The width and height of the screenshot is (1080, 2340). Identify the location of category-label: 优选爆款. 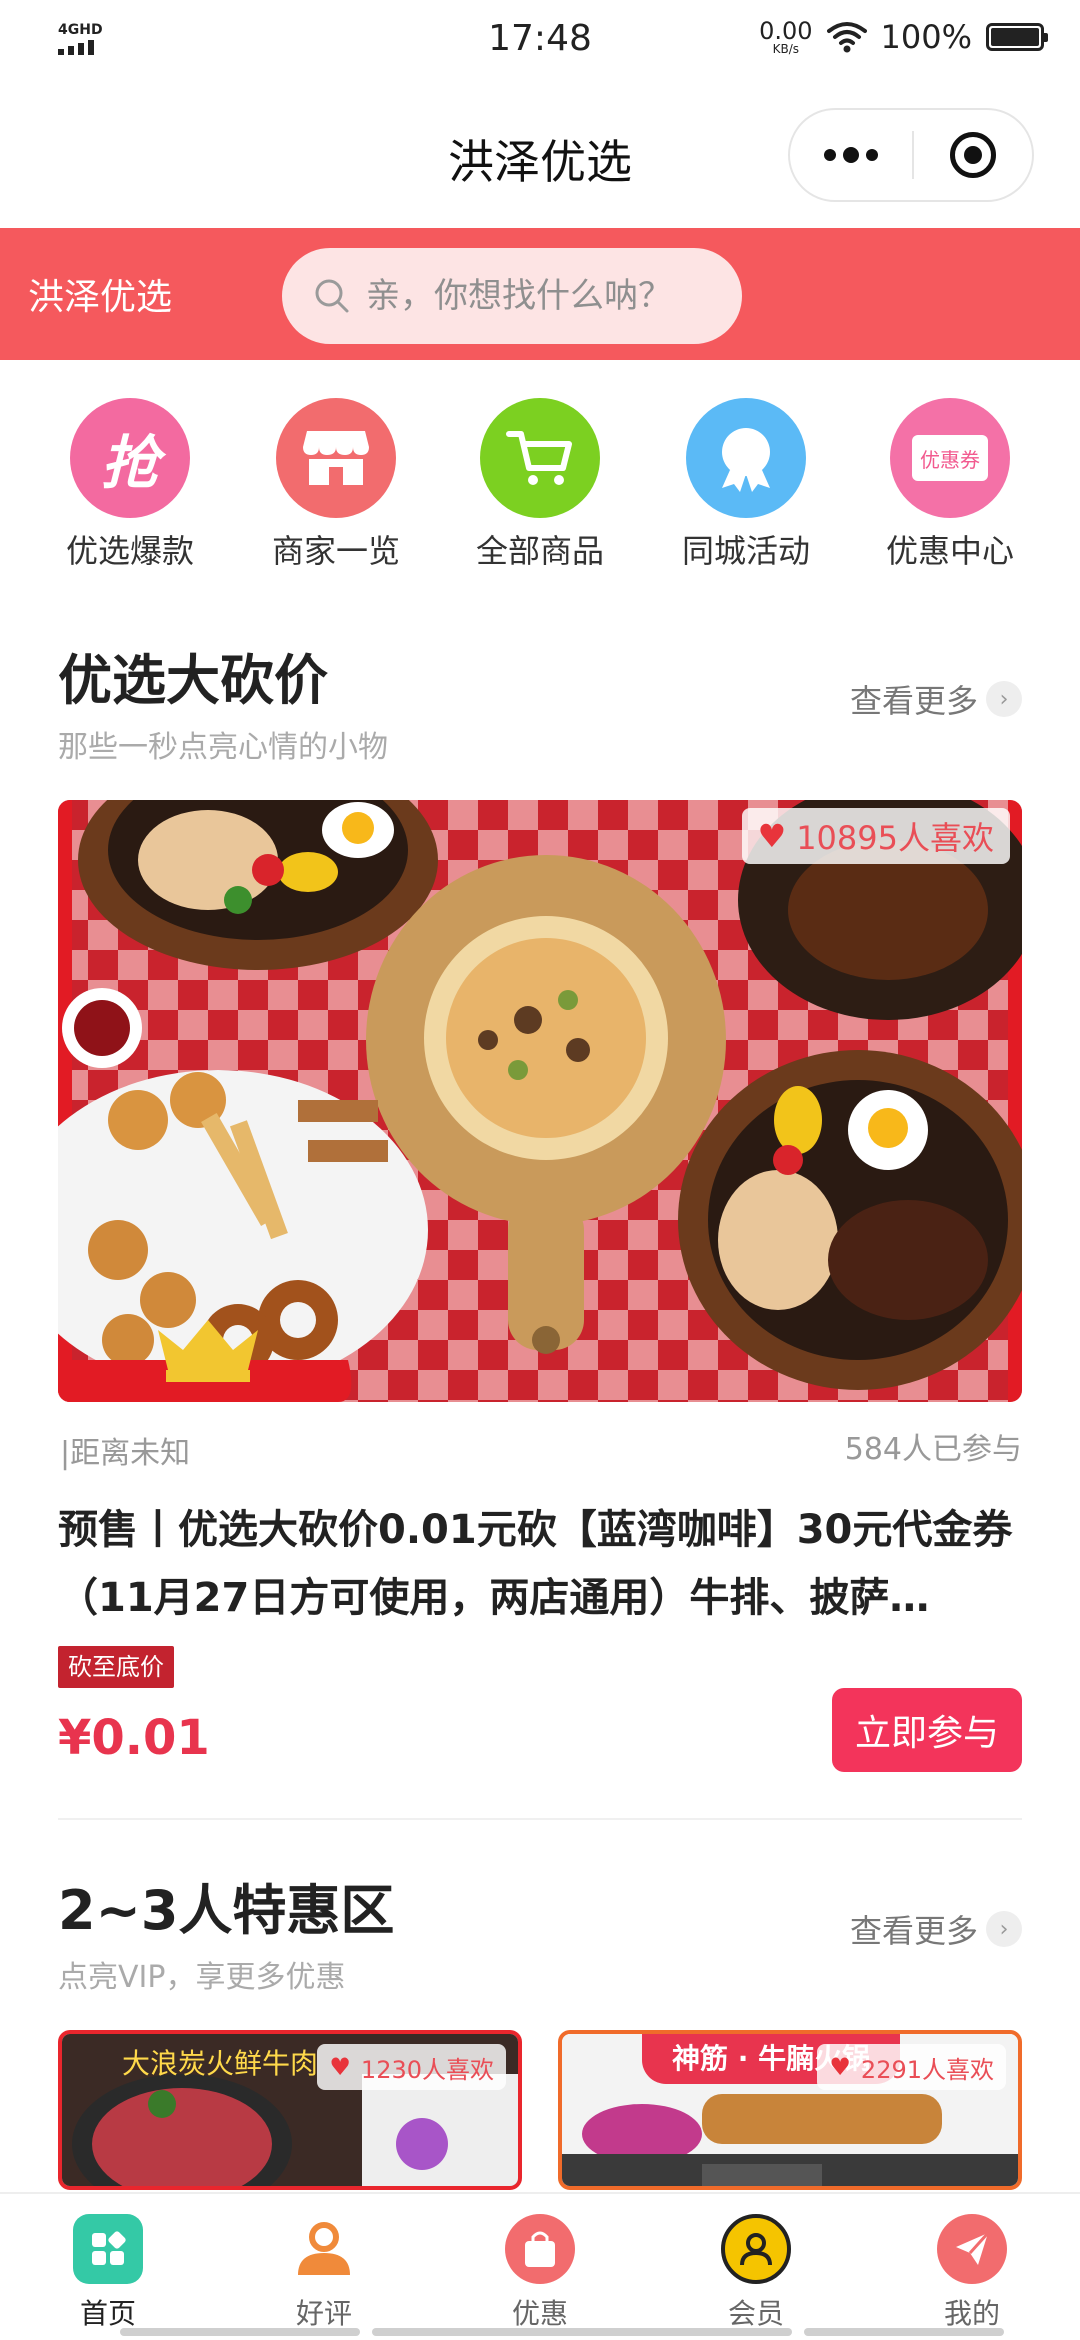
(129, 551).